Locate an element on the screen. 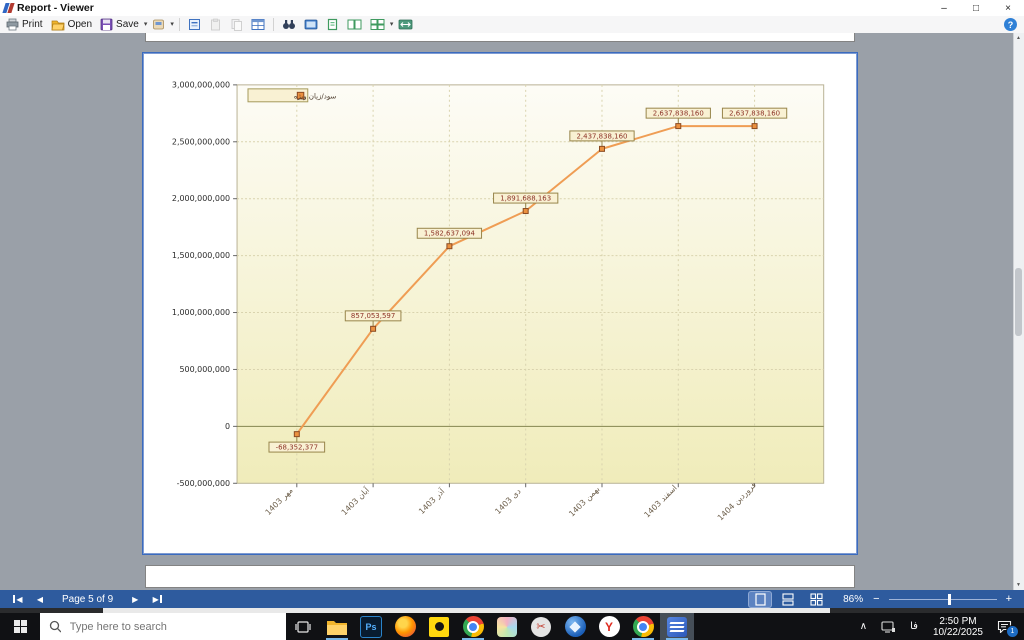 The height and width of the screenshot is (640, 1024). find-button is located at coordinates (289, 24).